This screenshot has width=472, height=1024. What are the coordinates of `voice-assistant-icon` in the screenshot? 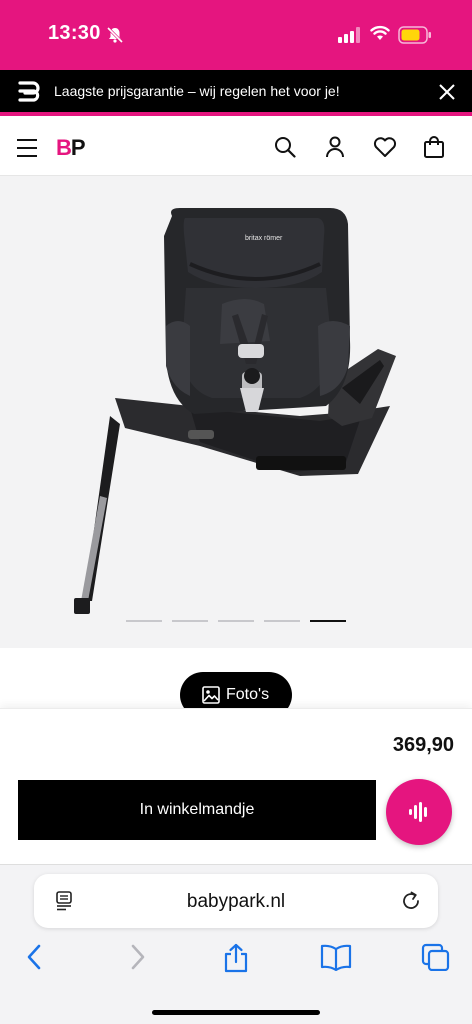 It's located at (418, 812).